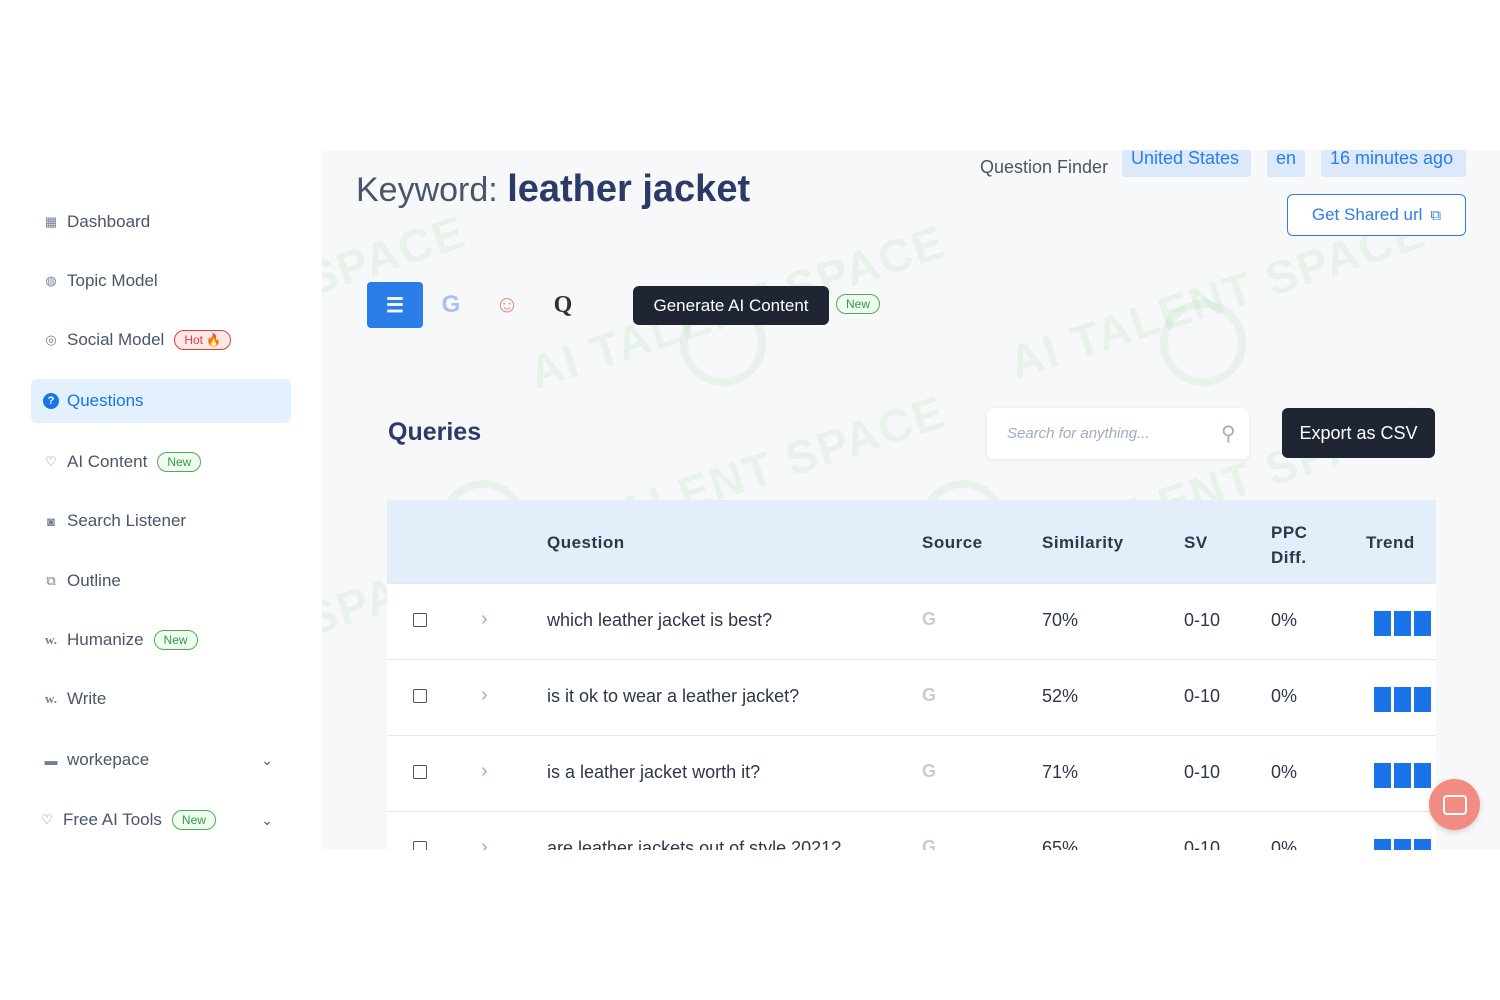 This screenshot has width=1500, height=1000. What do you see at coordinates (427, 190) in the screenshot?
I see `keyword-label: Keyword:` at bounding box center [427, 190].